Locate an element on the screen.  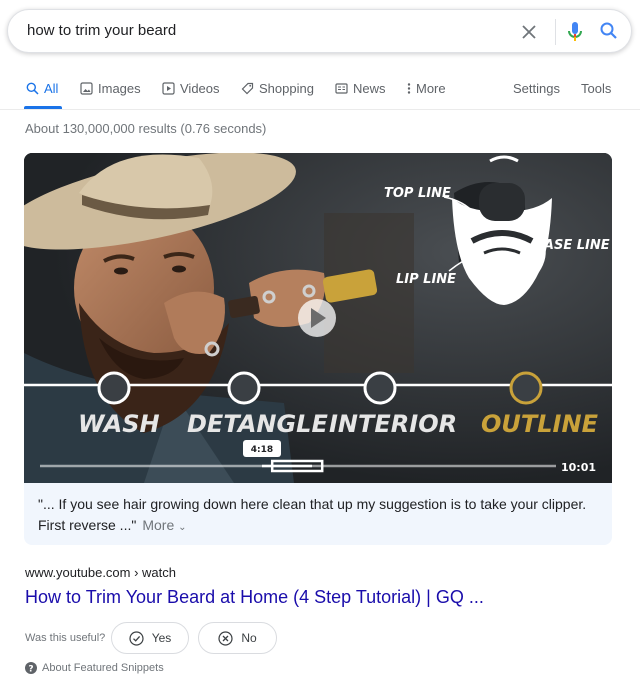
tab-more: More is located at coordinates (426, 88).